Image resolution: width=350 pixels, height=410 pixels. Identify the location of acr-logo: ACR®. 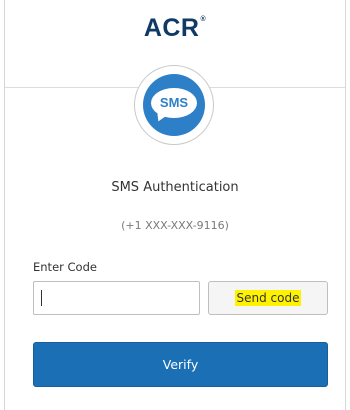
(175, 28).